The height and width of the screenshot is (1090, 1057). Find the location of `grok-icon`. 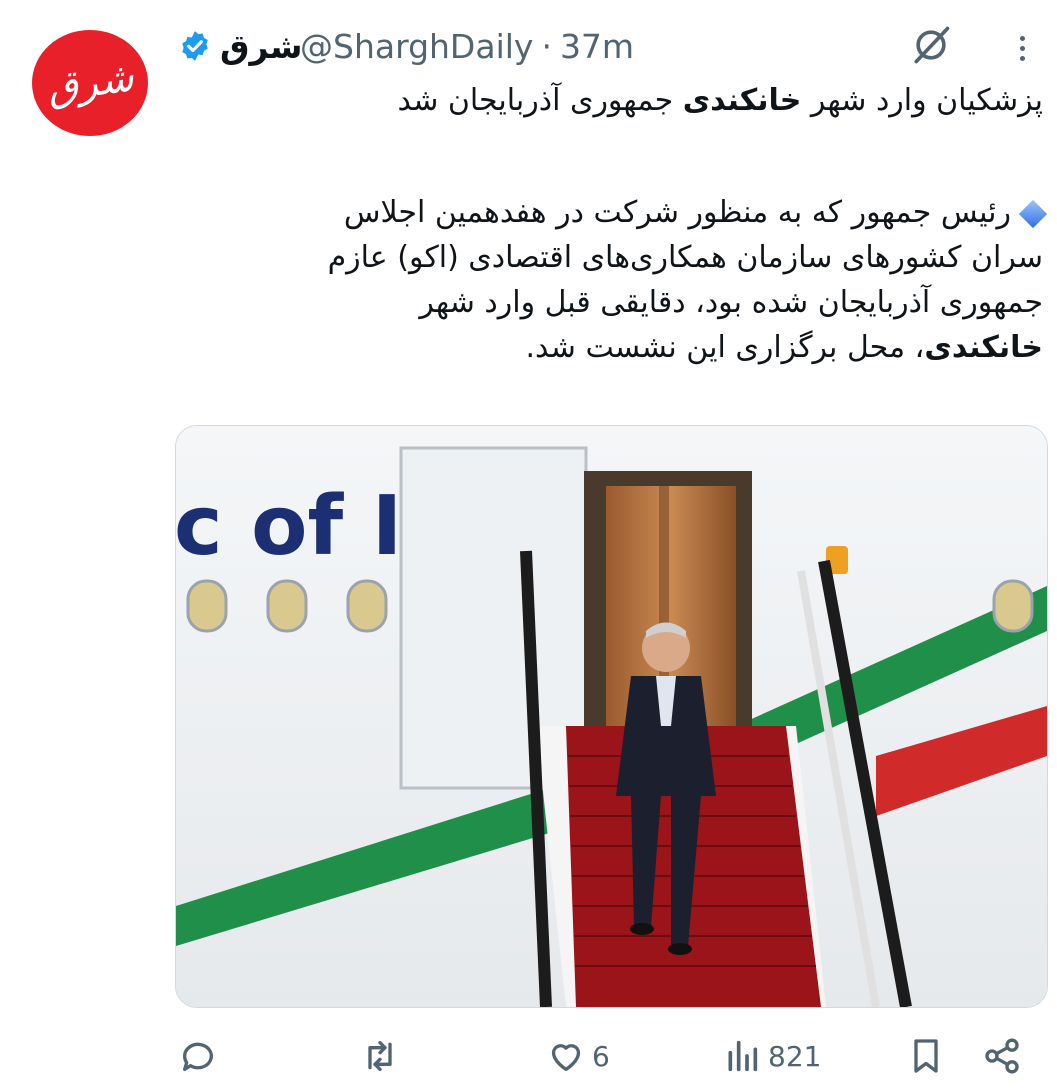

grok-icon is located at coordinates (931, 45).